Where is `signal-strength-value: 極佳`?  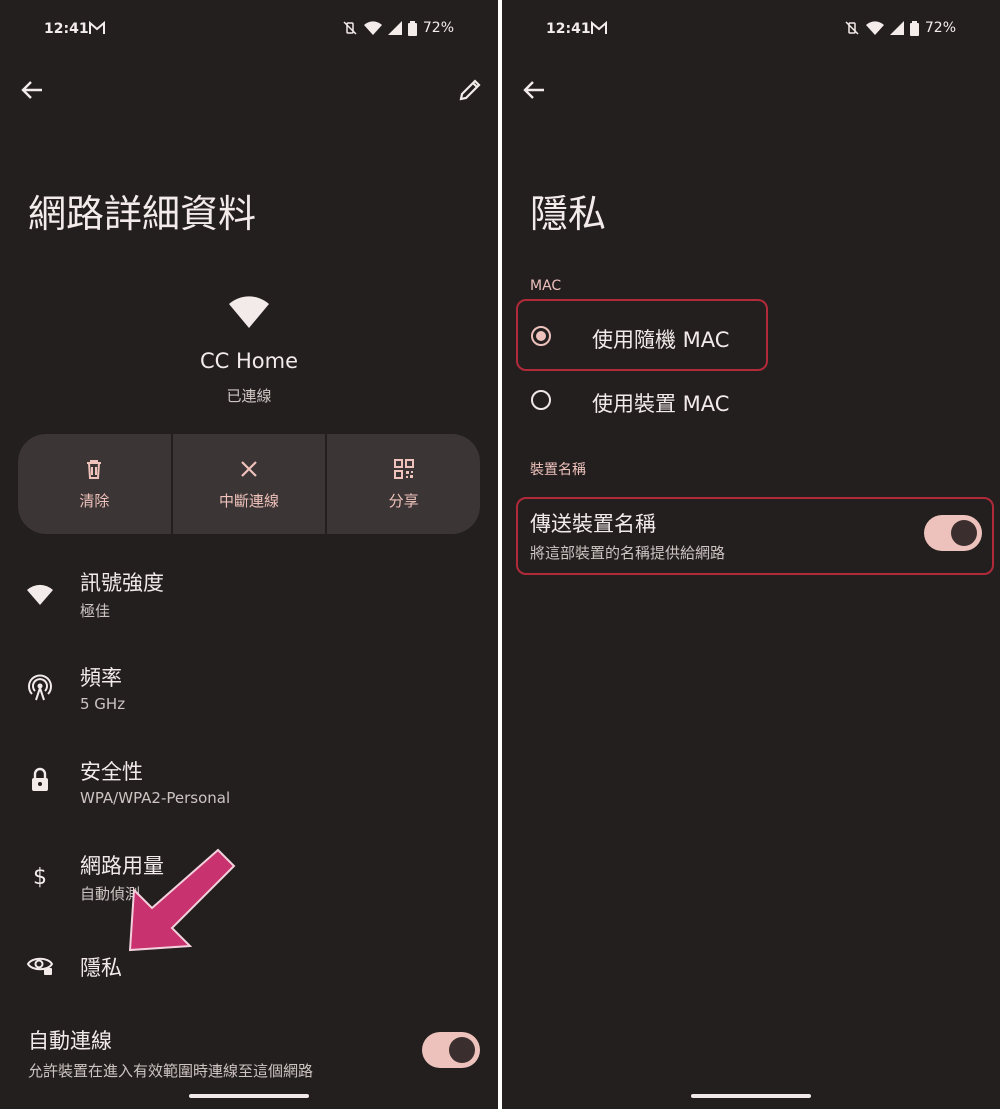 signal-strength-value: 極佳 is located at coordinates (95, 611).